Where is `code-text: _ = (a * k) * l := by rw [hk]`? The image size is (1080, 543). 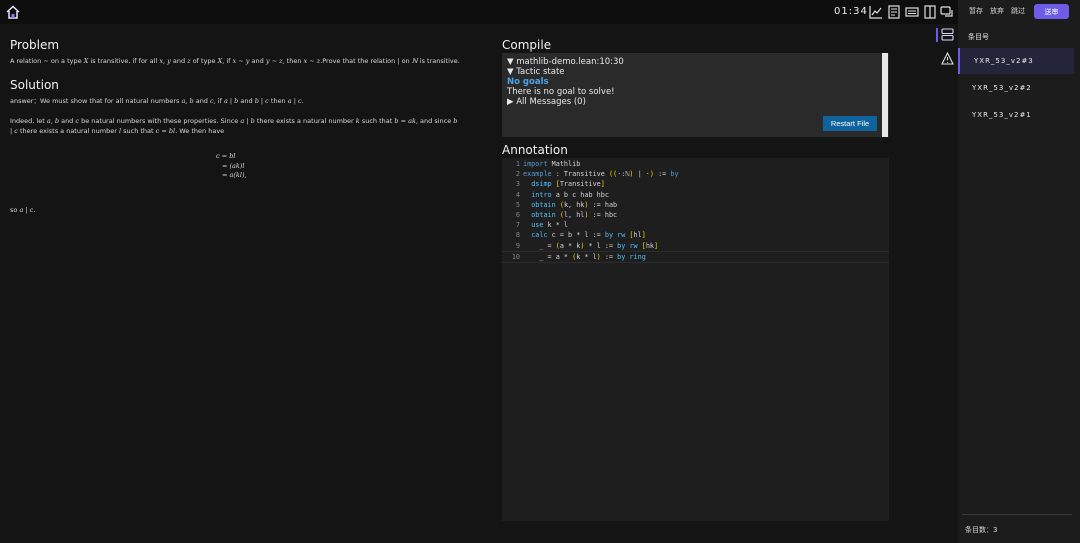 code-text: _ = (a * k) * l := by rw [hk] is located at coordinates (591, 245).